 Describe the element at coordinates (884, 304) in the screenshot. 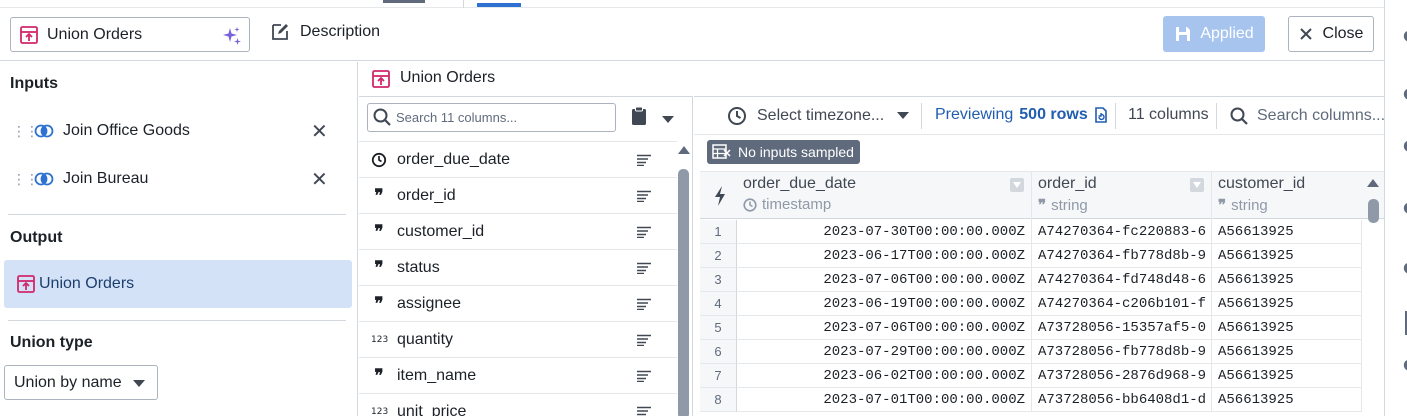

I see `cell-order-due-date: 2023-06-19T00:00:00.000Z` at that location.